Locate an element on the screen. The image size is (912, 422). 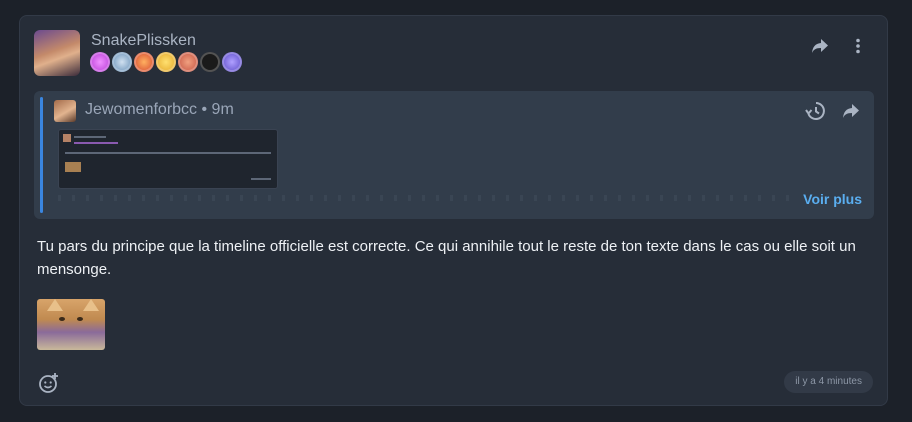
quote-actions is located at coordinates (833, 111).